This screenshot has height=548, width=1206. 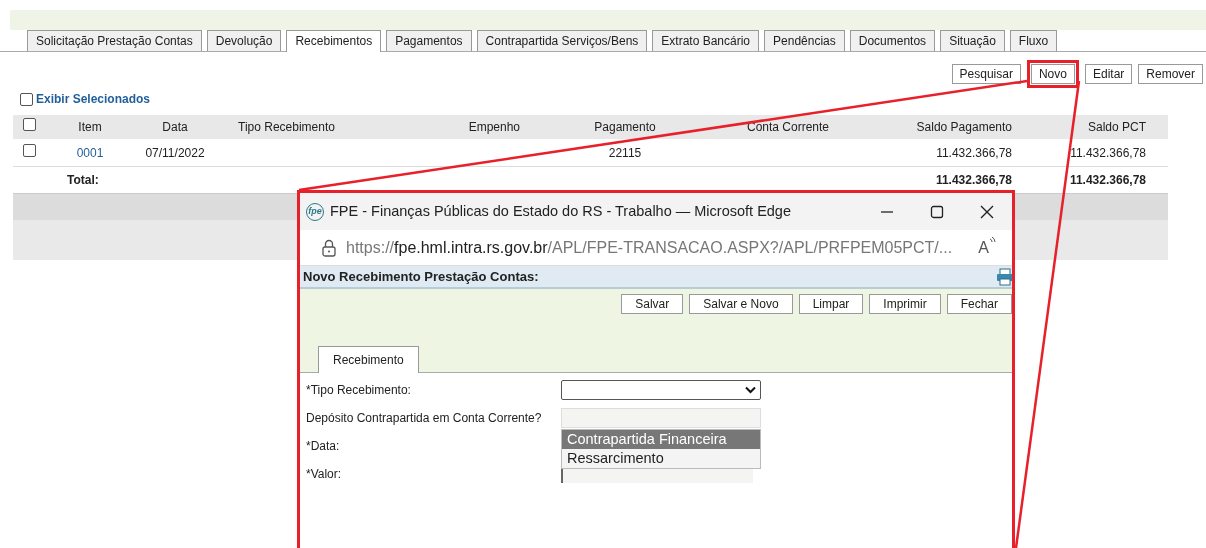 What do you see at coordinates (334, 41) in the screenshot?
I see `tab: Recebimentos` at bounding box center [334, 41].